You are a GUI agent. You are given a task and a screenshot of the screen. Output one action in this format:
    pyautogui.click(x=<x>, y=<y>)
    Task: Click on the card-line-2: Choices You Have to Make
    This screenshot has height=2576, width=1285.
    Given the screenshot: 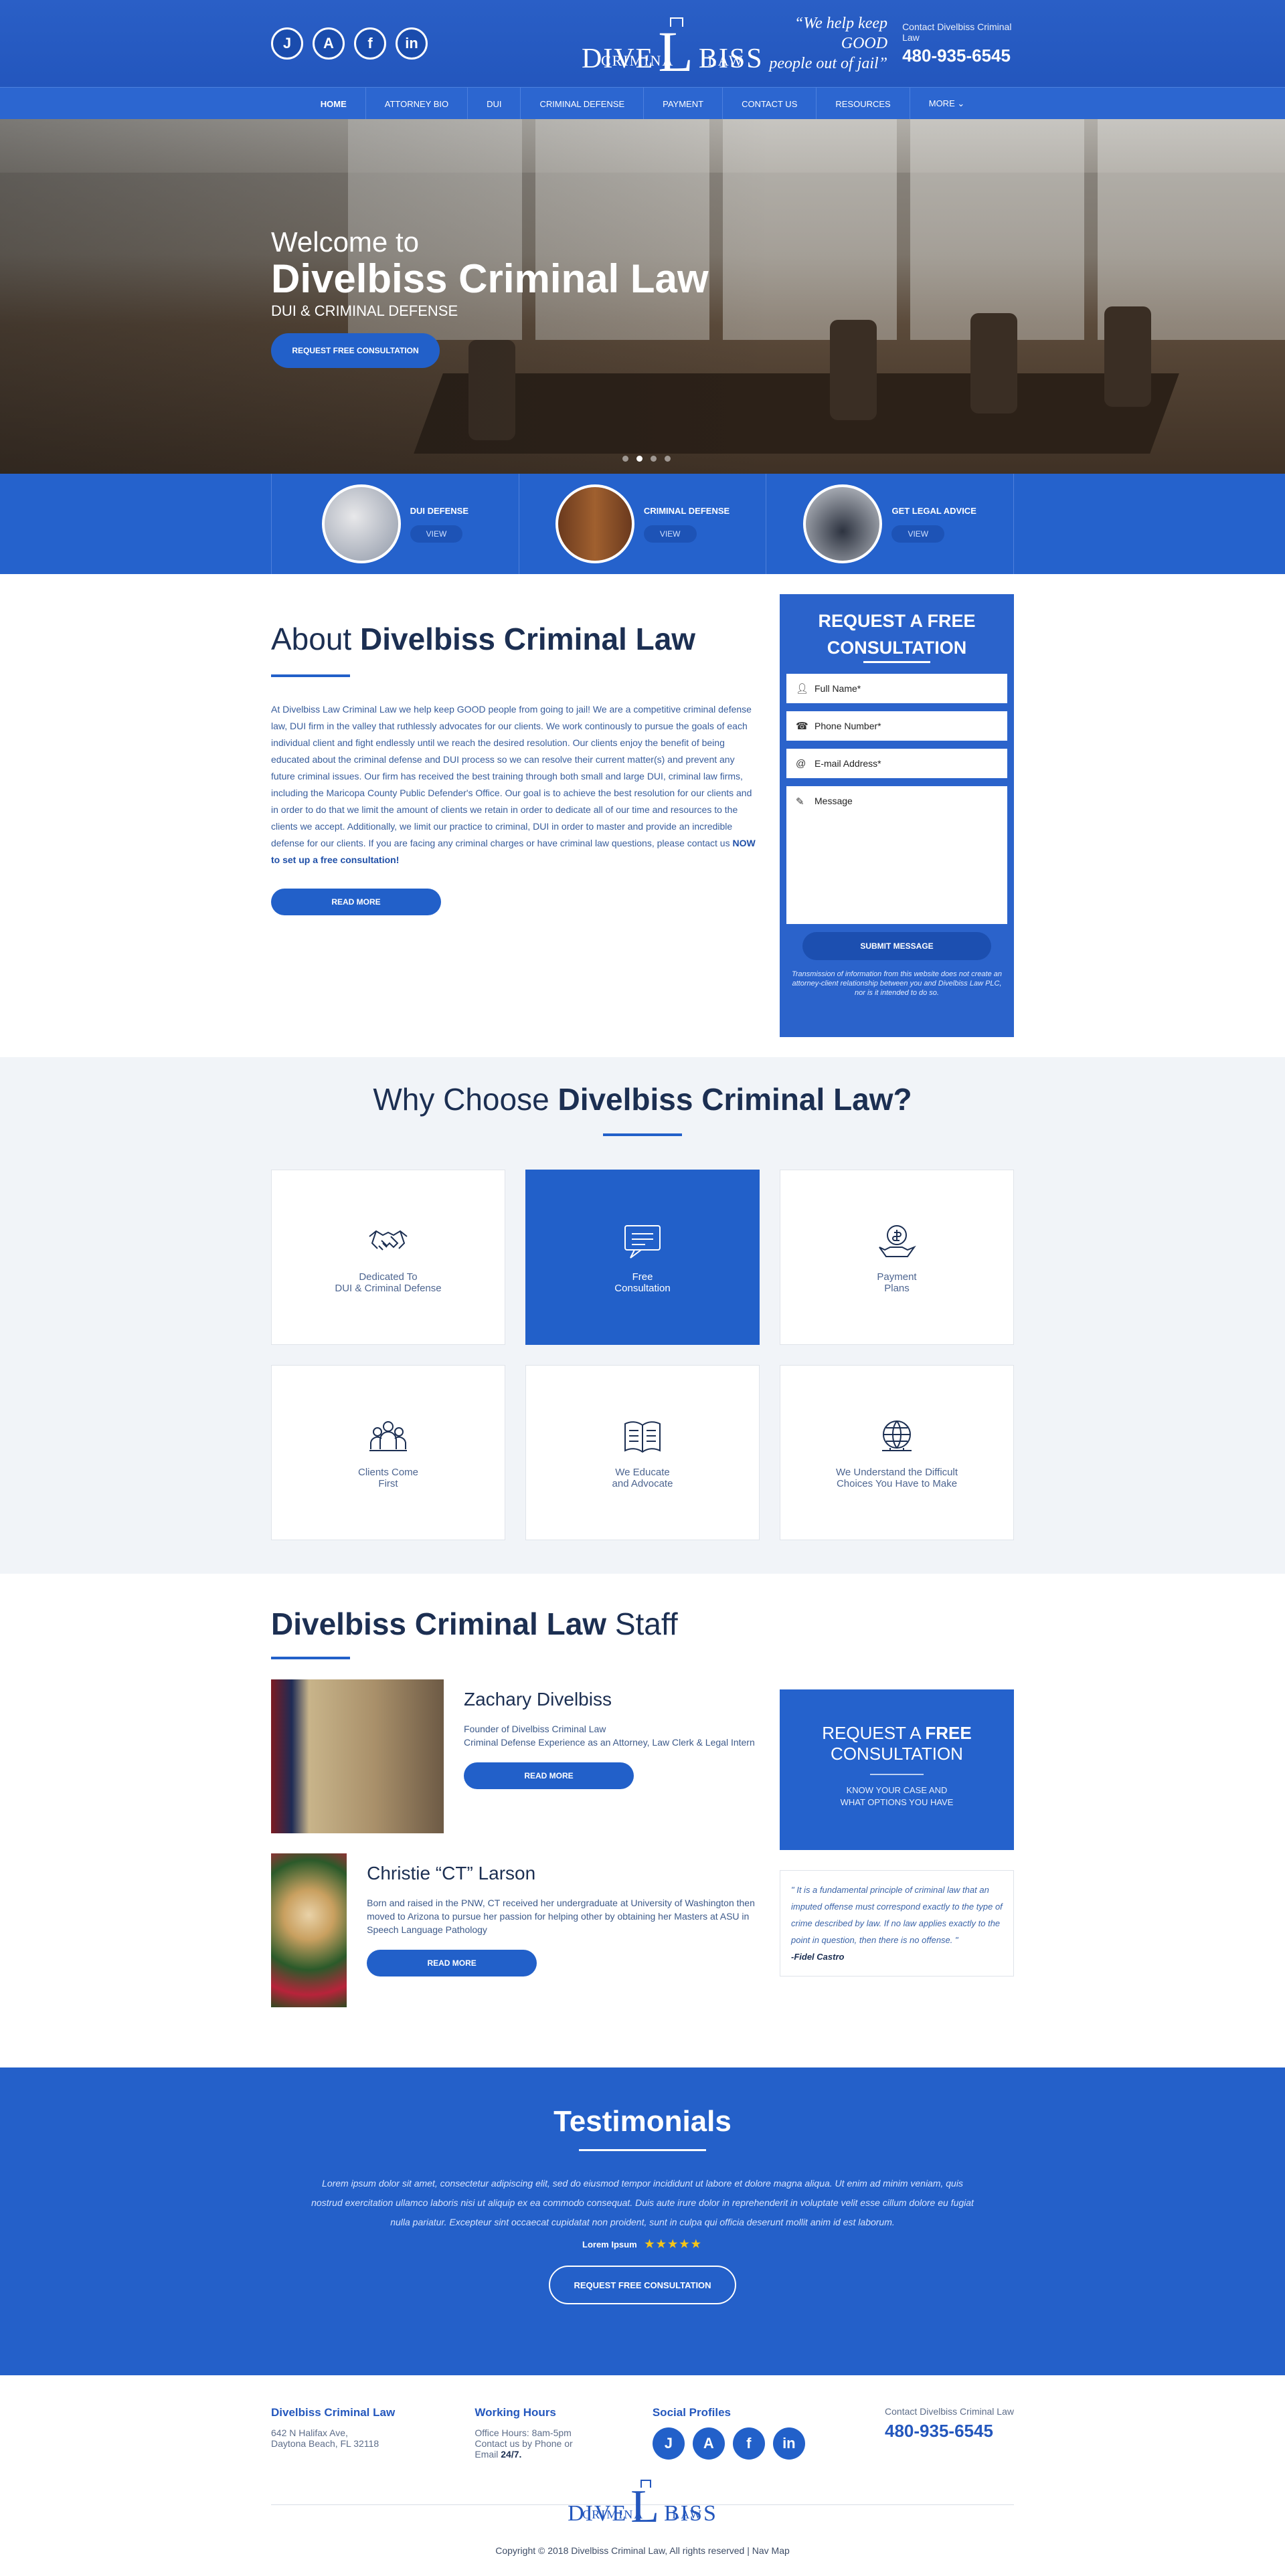 What is the action you would take?
    pyautogui.click(x=897, y=1483)
    